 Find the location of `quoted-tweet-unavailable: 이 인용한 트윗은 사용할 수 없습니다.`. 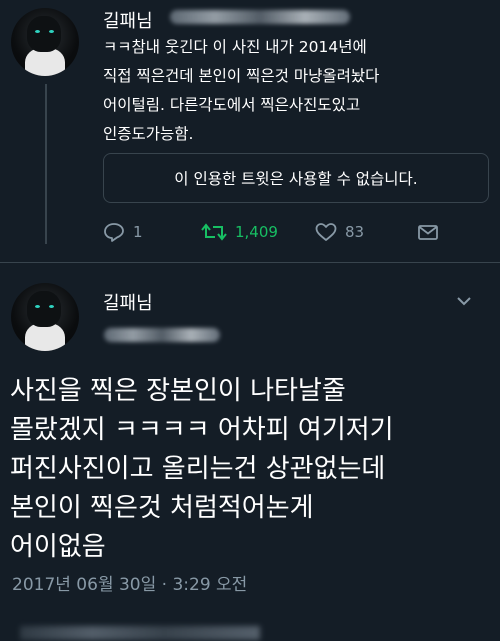

quoted-tweet-unavailable: 이 인용한 트윗은 사용할 수 없습니다. is located at coordinates (296, 178).